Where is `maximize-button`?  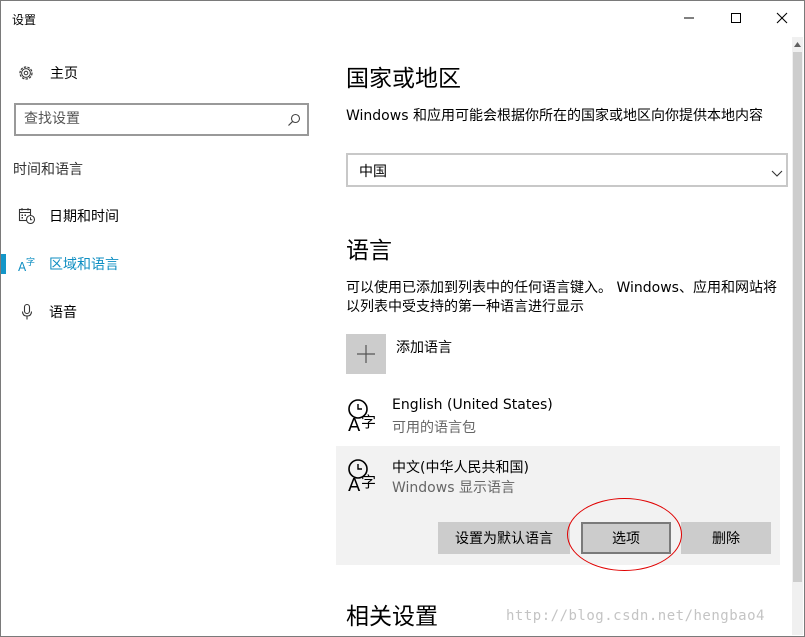 maximize-button is located at coordinates (736, 18).